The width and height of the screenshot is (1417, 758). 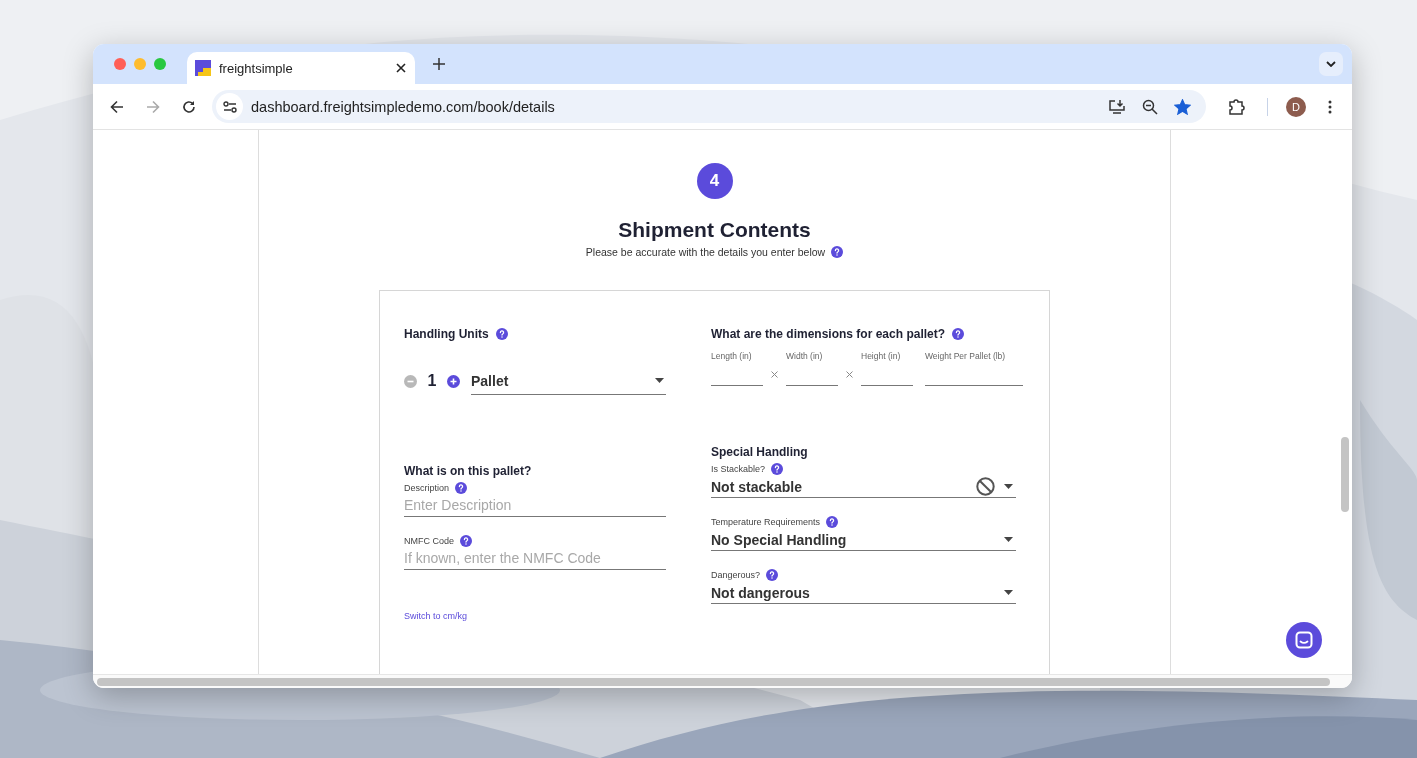 I want to click on text-field: Enter Description, so click(x=535, y=506).